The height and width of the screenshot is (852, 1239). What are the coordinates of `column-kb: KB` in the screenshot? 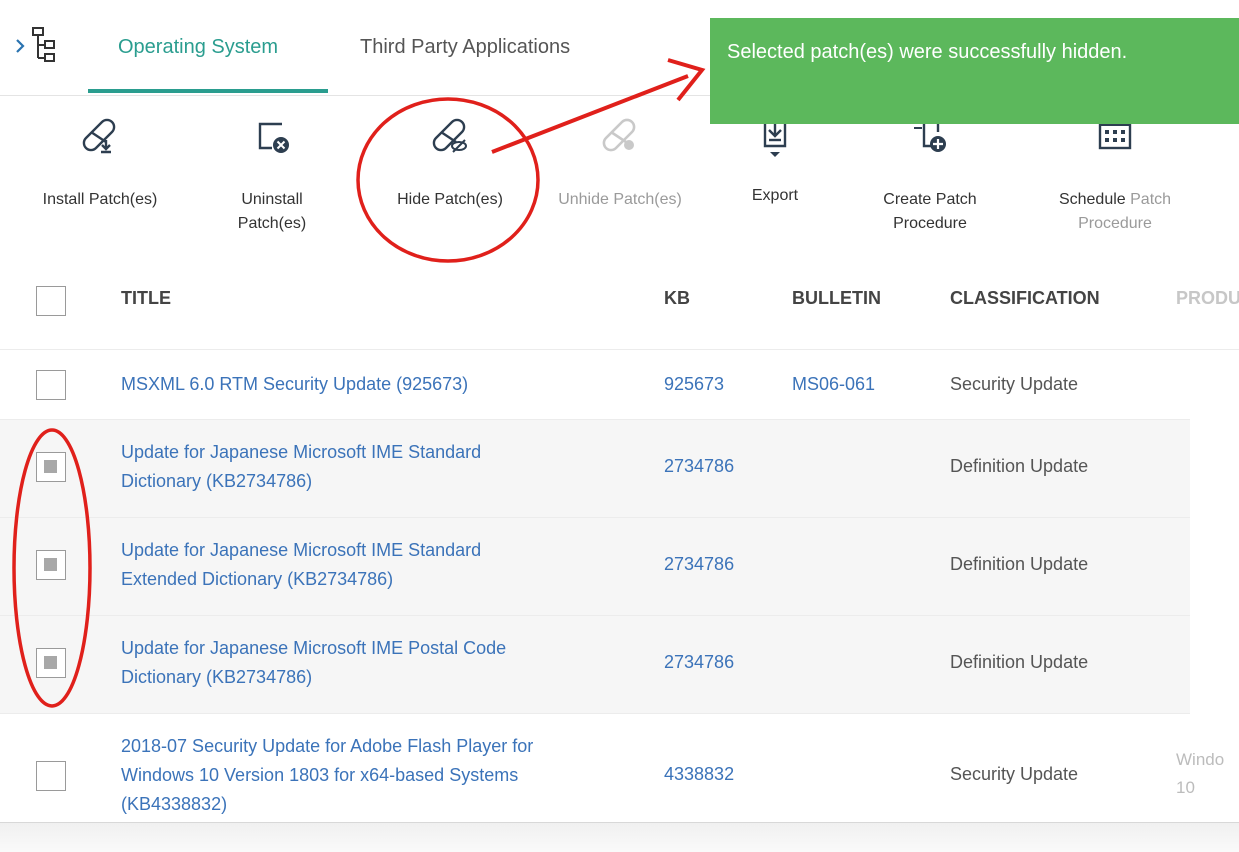 It's located at (677, 298).